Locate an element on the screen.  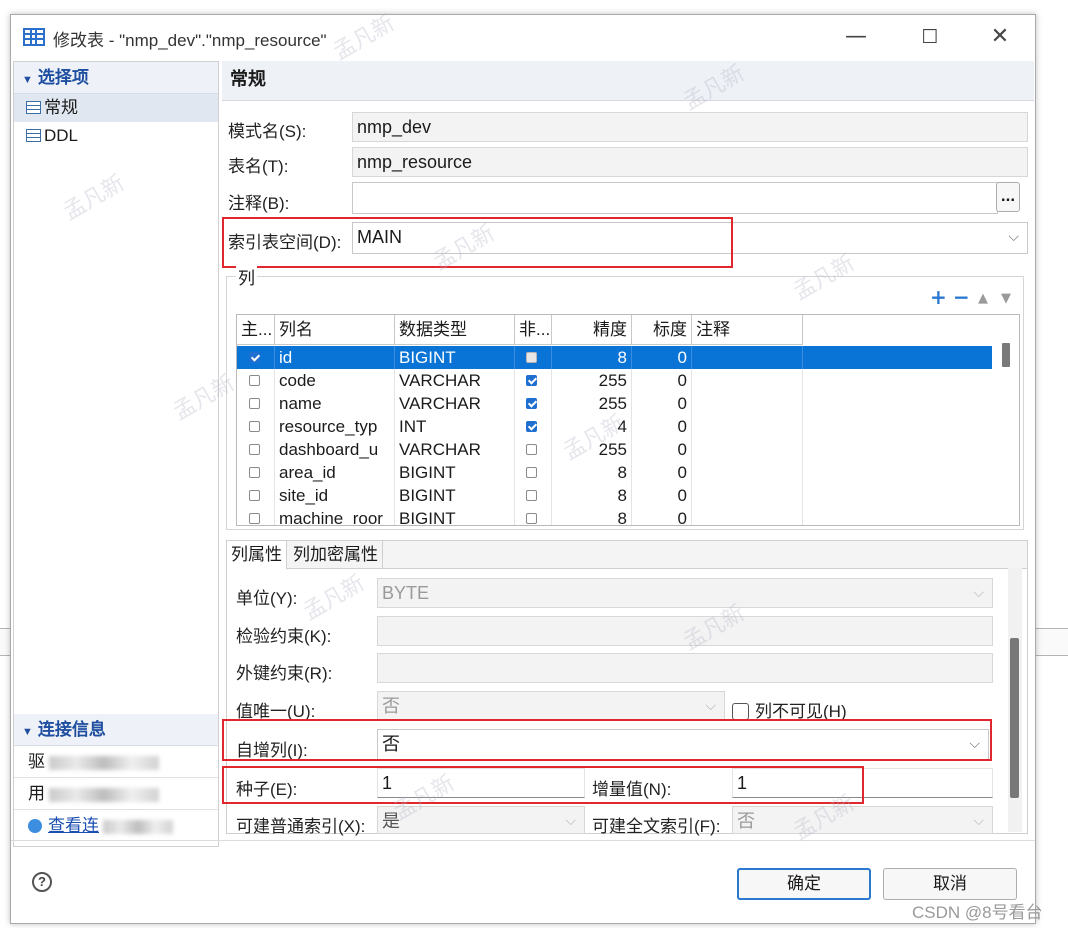
maximize-button: ☐ is located at coordinates (930, 37).